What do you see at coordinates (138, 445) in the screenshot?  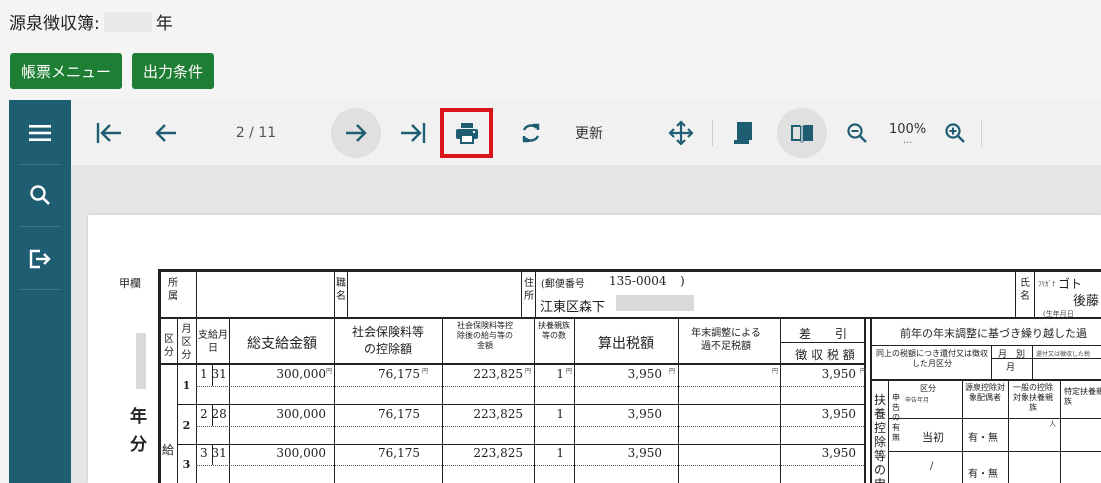 I see `side-bun: 分` at bounding box center [138, 445].